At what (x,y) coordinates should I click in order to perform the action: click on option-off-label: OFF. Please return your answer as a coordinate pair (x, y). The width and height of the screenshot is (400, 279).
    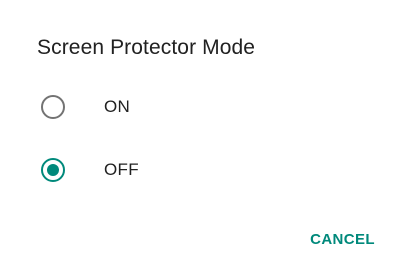
    Looking at the image, I should click on (121, 169).